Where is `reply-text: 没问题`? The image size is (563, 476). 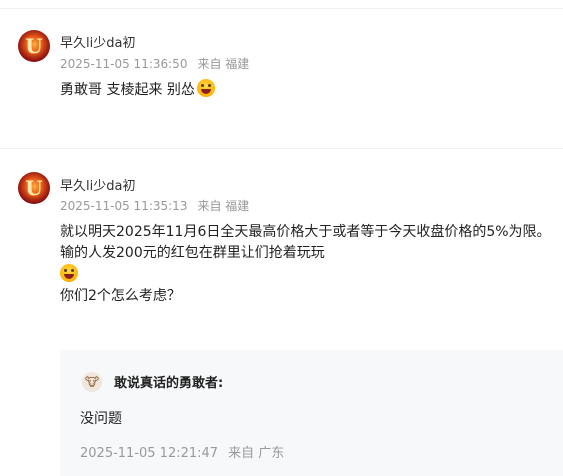 reply-text: 没问题 is located at coordinates (101, 419).